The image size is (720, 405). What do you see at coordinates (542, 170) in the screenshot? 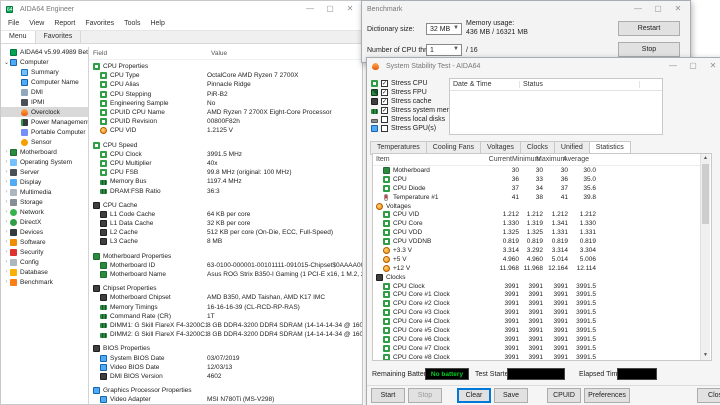
I see `stats-row: Motherboard 30 30 30 30.0` at bounding box center [542, 170].